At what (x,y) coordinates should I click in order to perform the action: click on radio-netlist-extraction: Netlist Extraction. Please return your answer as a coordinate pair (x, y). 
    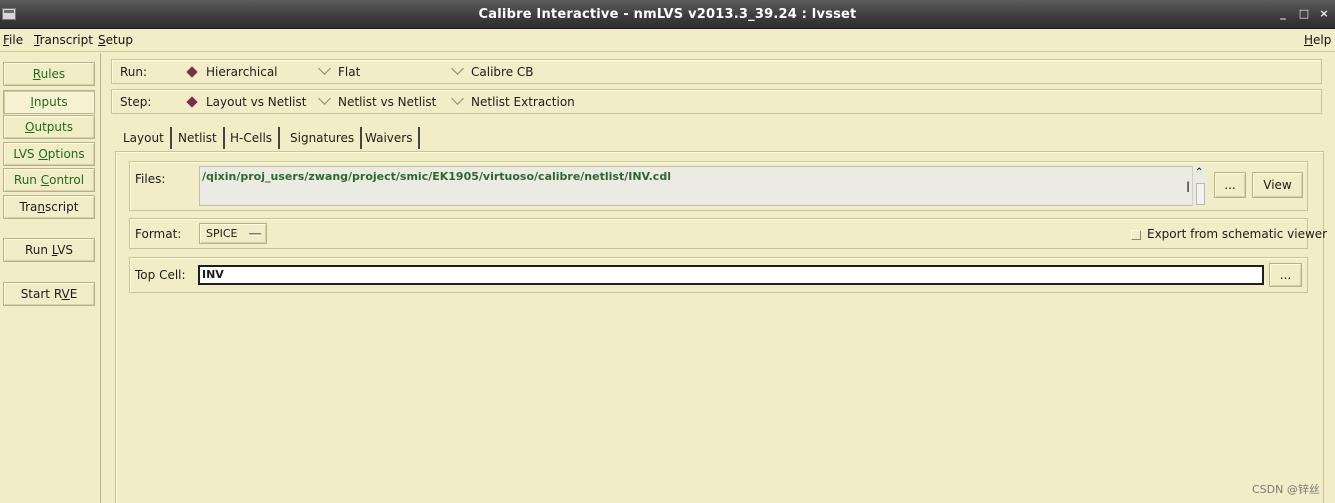
    Looking at the image, I should click on (513, 100).